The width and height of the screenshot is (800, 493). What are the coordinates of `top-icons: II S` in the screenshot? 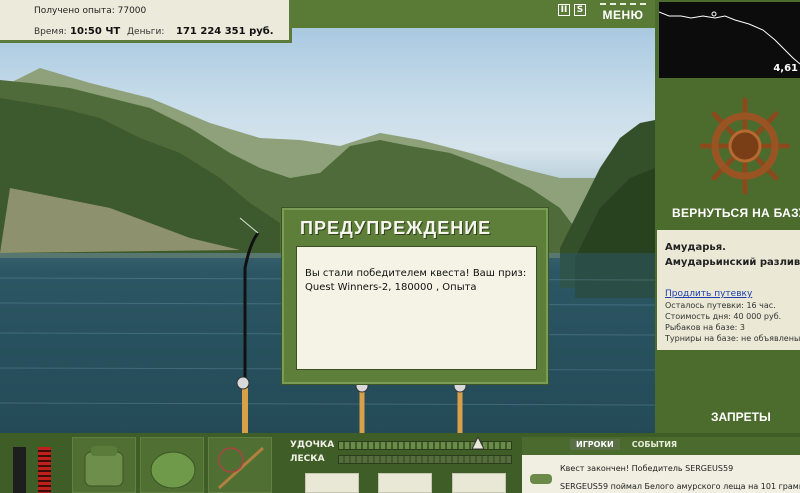 It's located at (572, 10).